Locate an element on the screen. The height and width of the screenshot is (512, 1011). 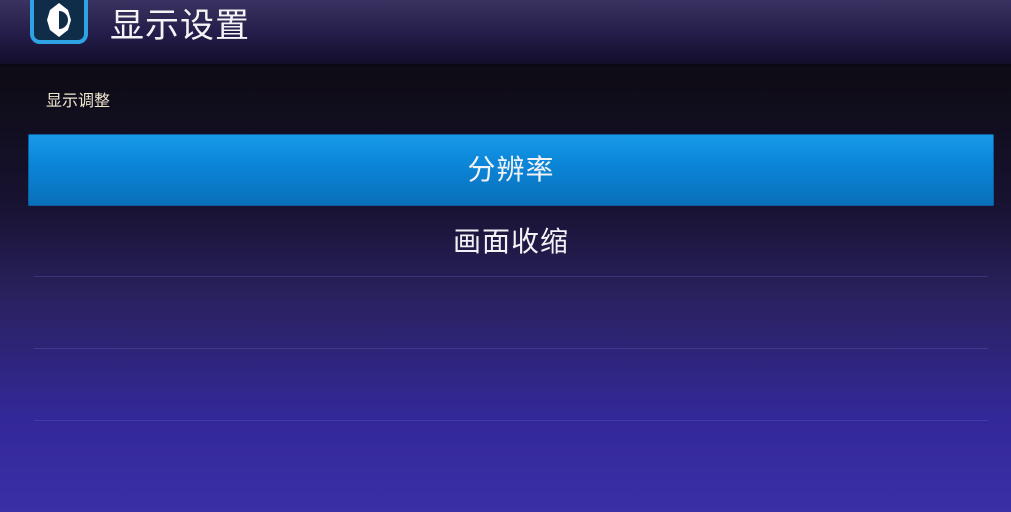
title-bar: 显示设置 is located at coordinates (505, 33).